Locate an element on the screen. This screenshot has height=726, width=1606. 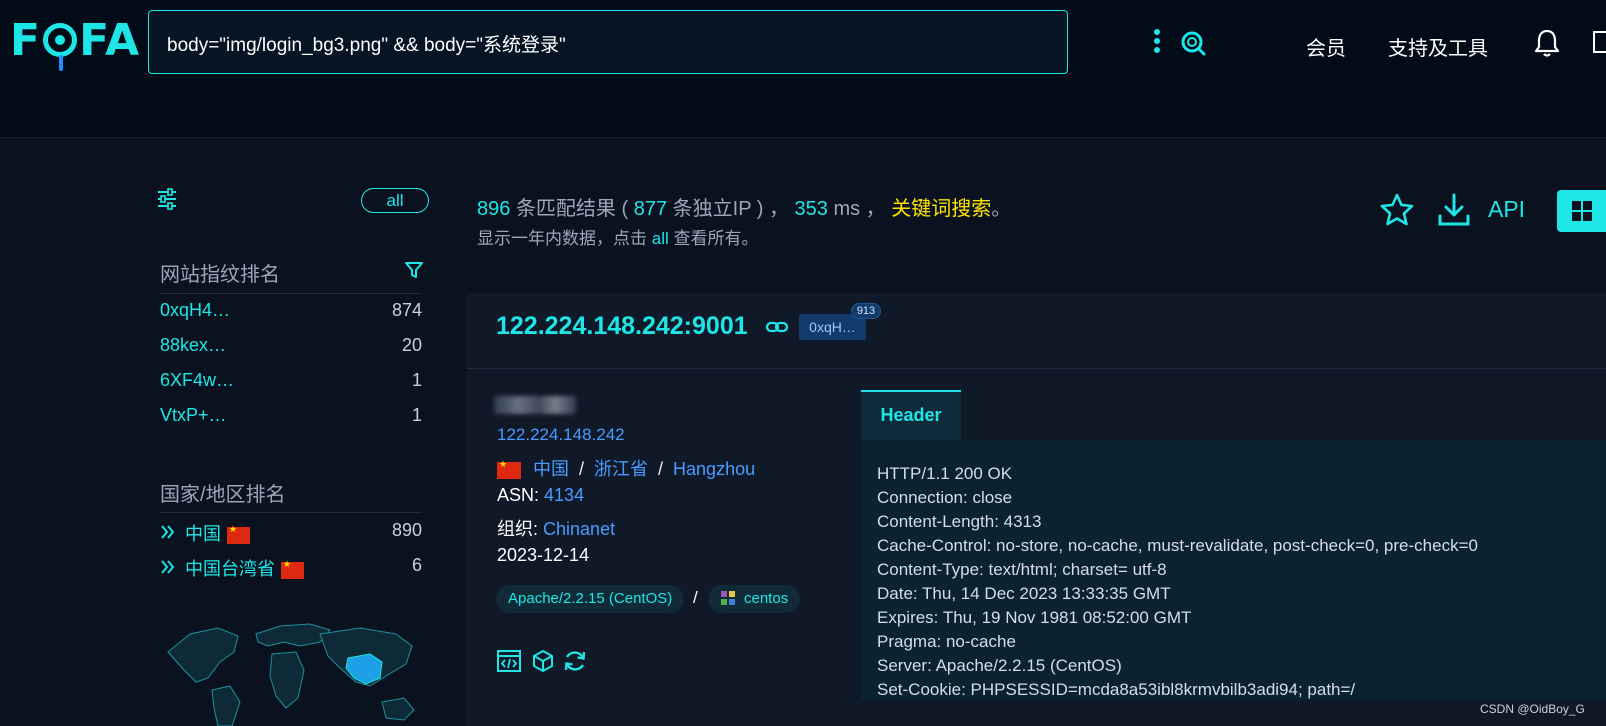
fingerprint-item: 0xqH4… 874 is located at coordinates (291, 313).